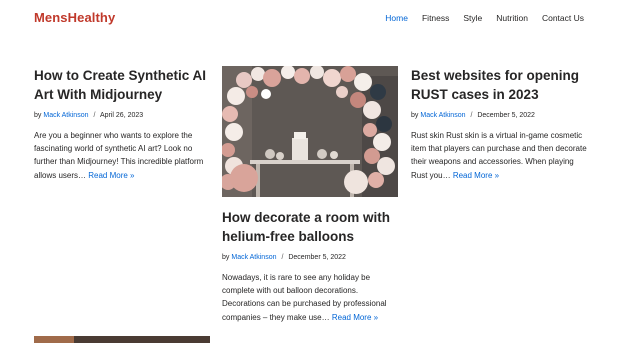  What do you see at coordinates (512, 18) in the screenshot?
I see `nav-nutrition: Nutrition` at bounding box center [512, 18].